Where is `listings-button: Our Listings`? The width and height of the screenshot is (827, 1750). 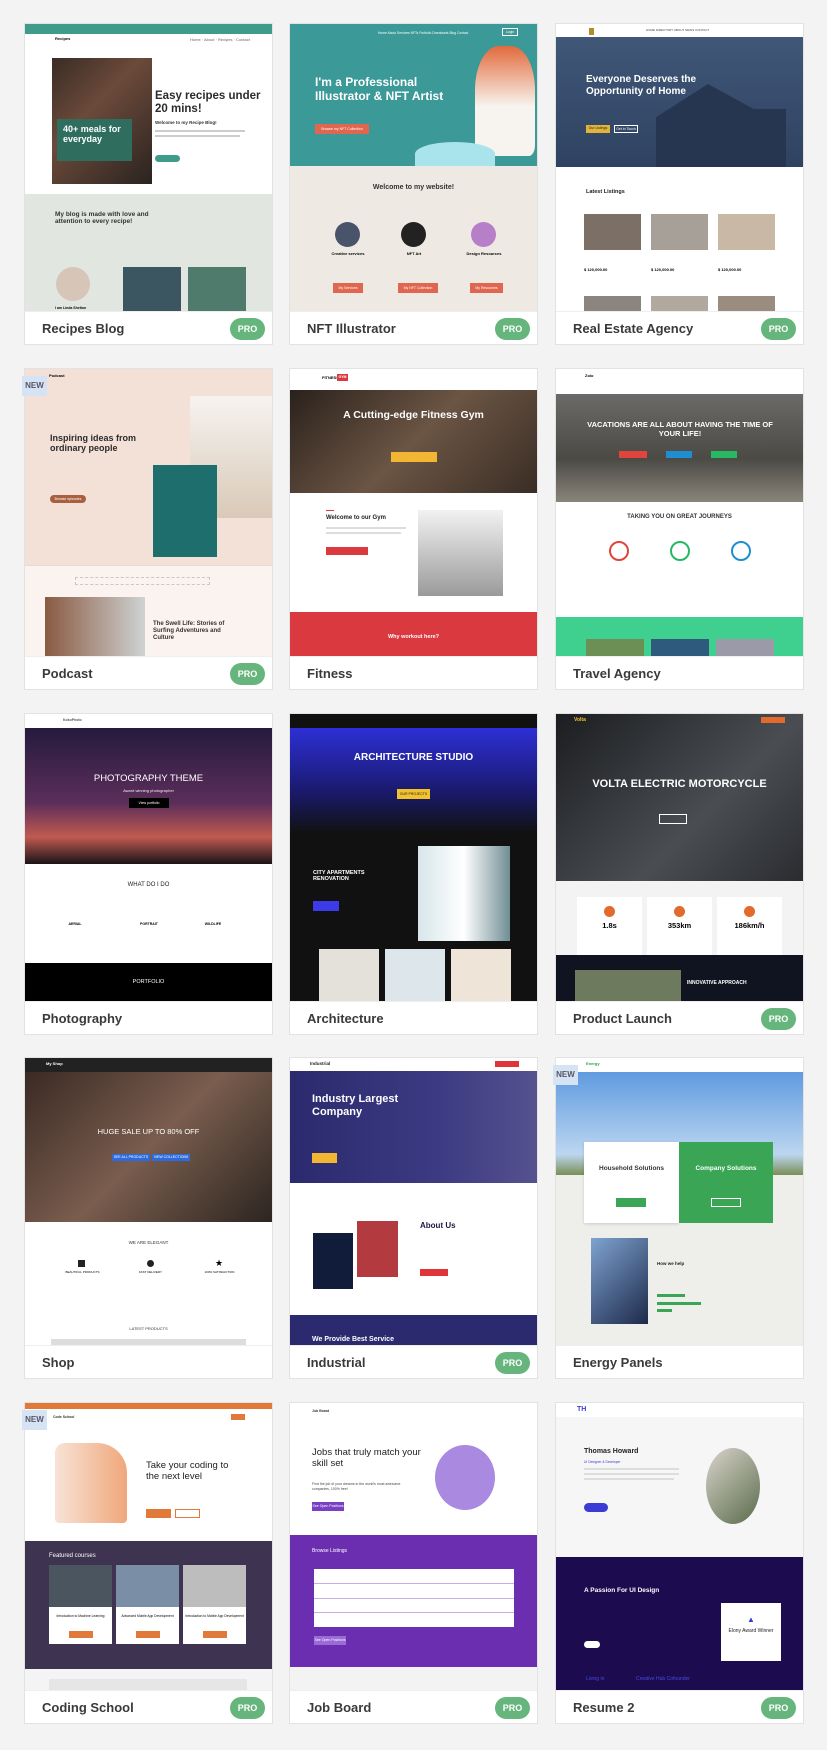
listings-button: Our Listings is located at coordinates (598, 129).